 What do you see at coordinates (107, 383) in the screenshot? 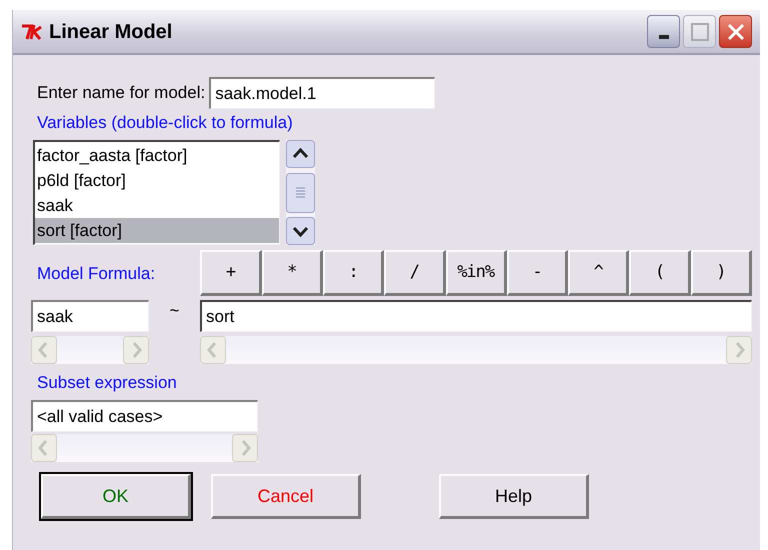
I see `subset-expression-label: Subset expression` at bounding box center [107, 383].